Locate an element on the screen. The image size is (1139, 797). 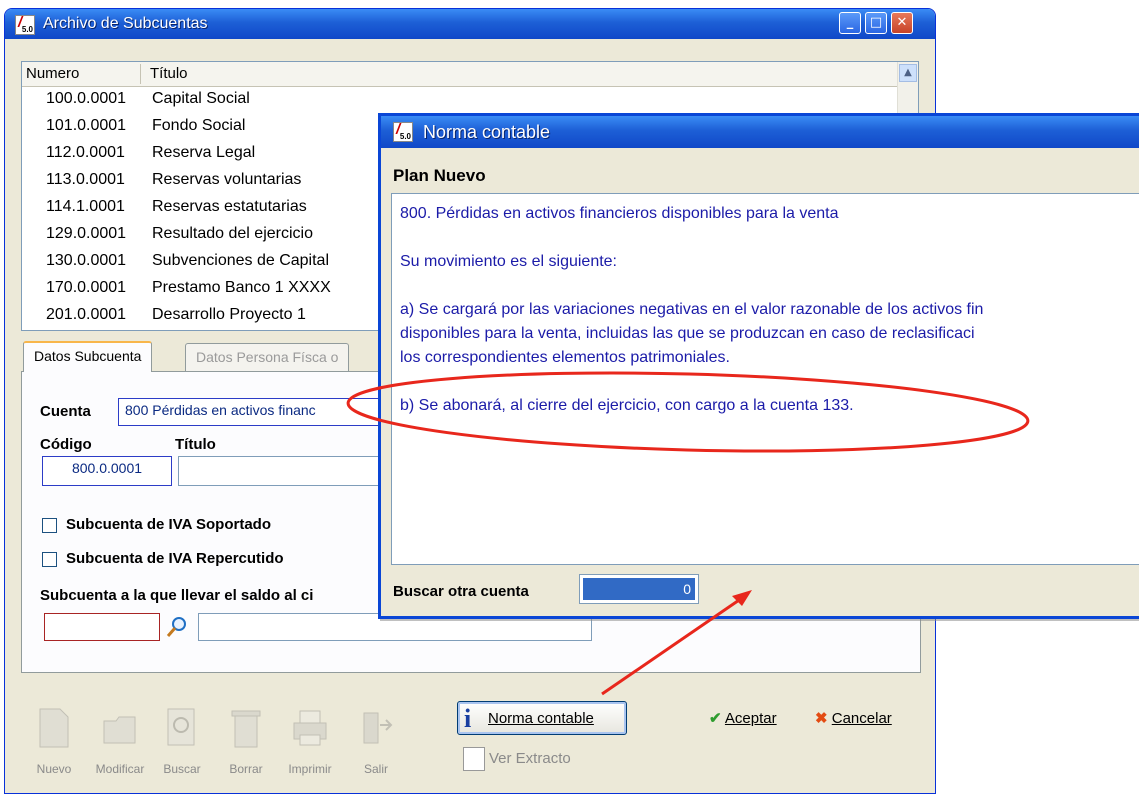
exit-door-icon is located at coordinates (378, 728).